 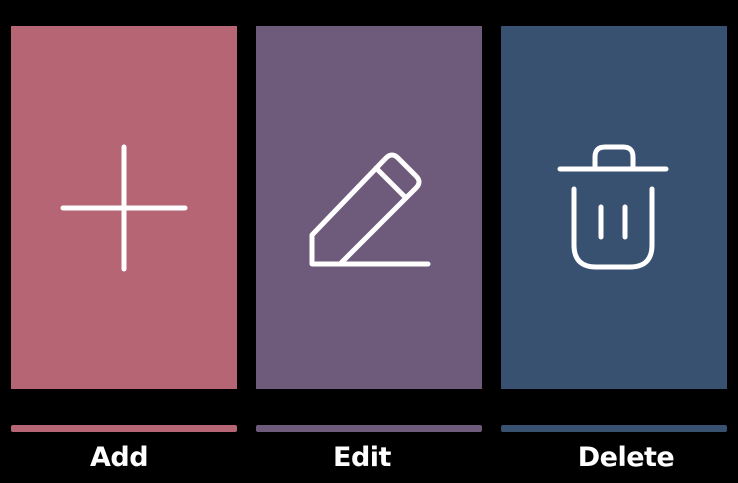 What do you see at coordinates (362, 457) in the screenshot?
I see `edit-label: Edit` at bounding box center [362, 457].